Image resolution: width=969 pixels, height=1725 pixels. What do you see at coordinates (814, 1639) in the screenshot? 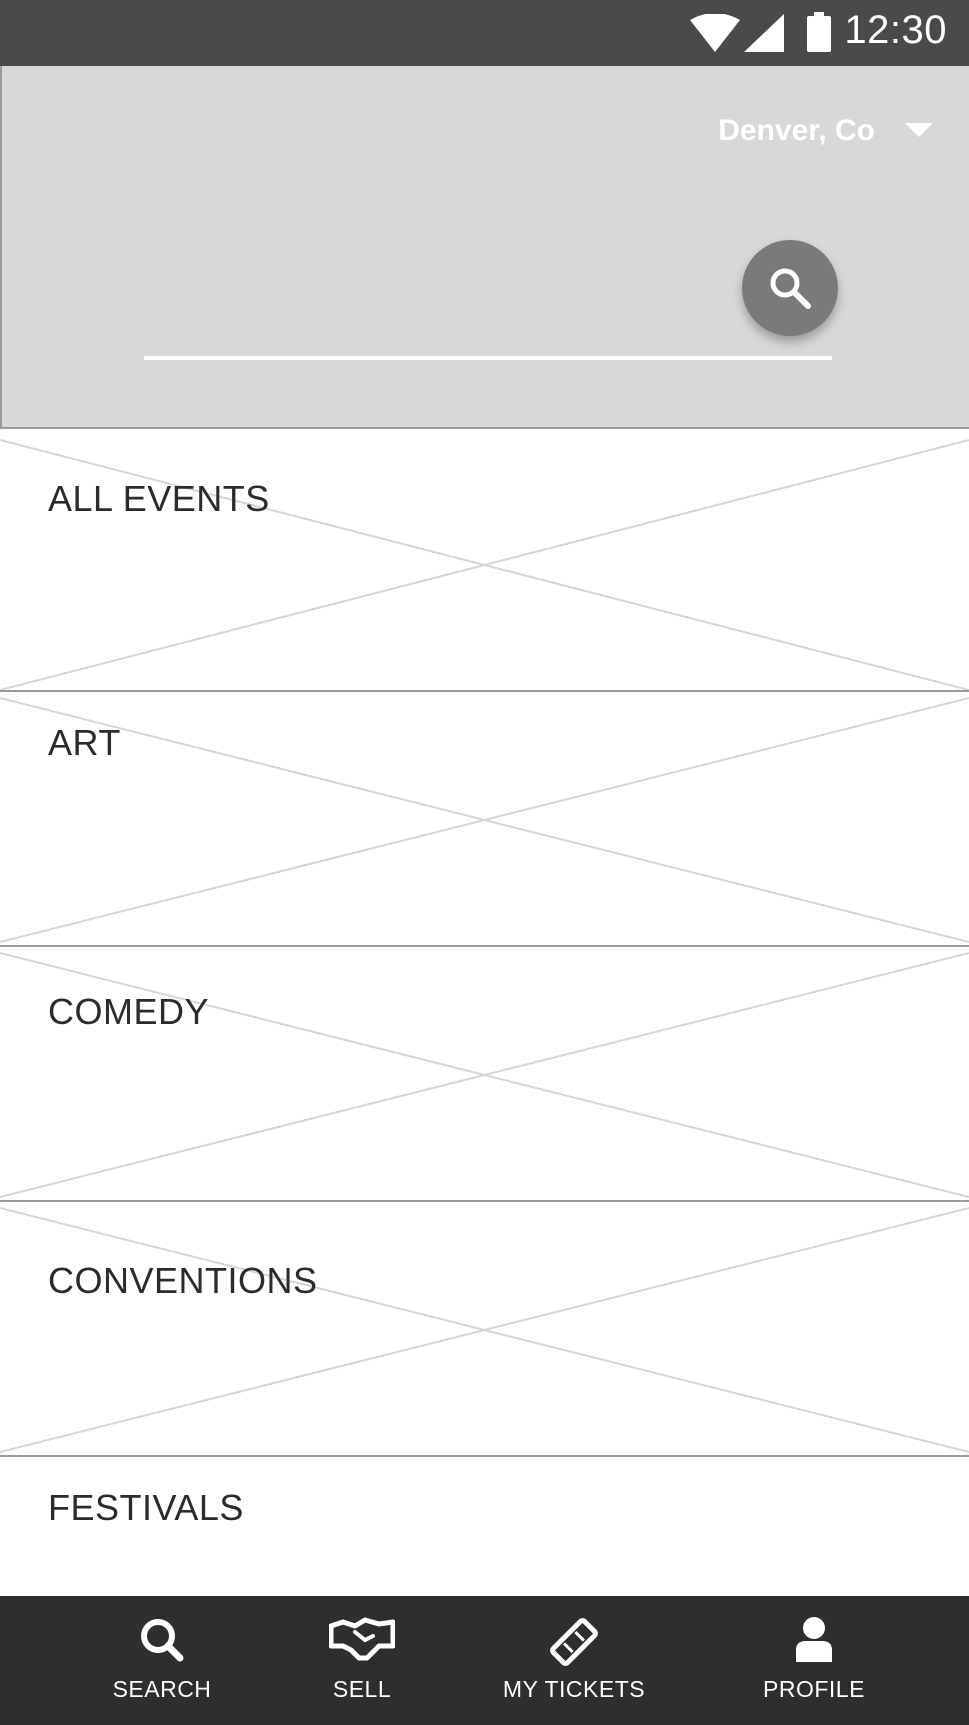
I see `person-icon` at bounding box center [814, 1639].